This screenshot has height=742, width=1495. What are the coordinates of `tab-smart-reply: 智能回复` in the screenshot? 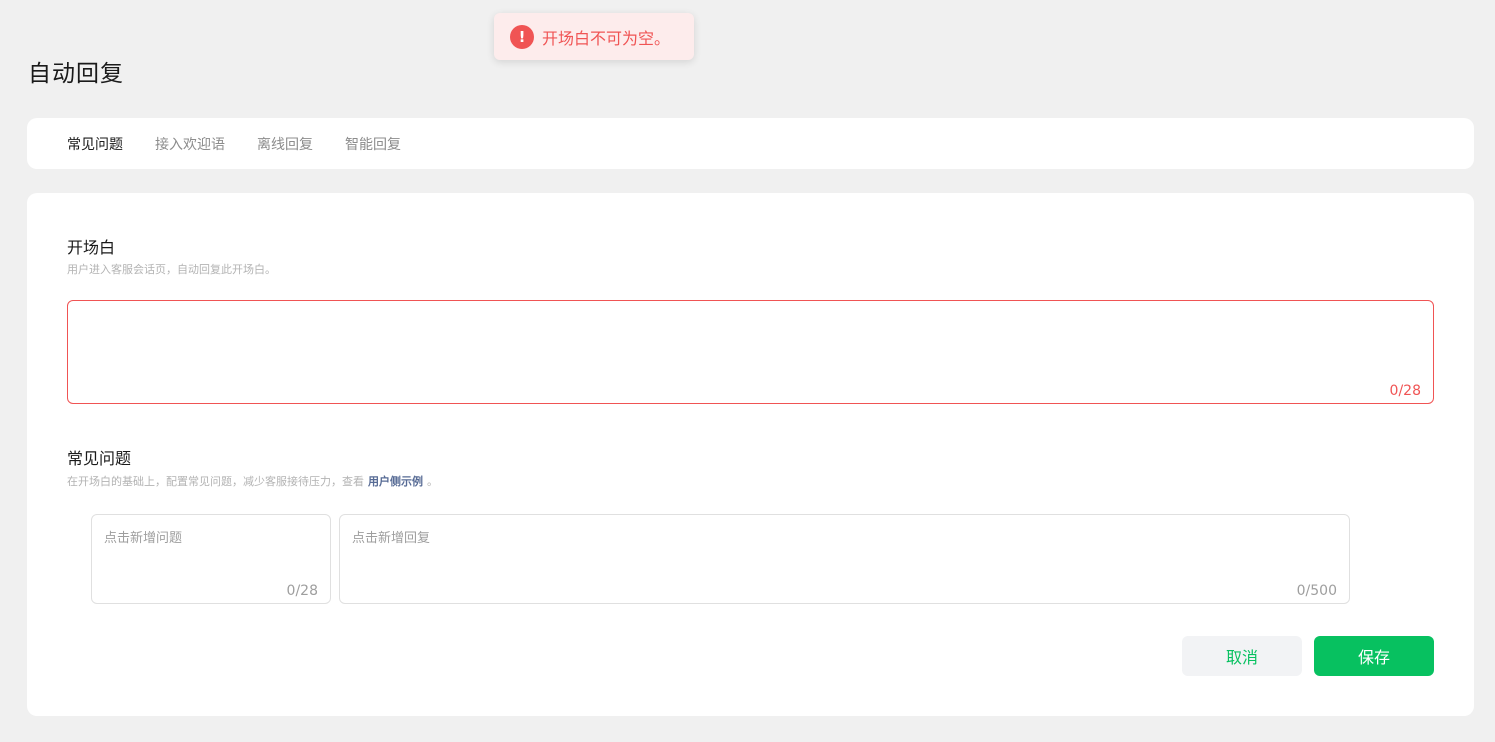 It's located at (373, 144).